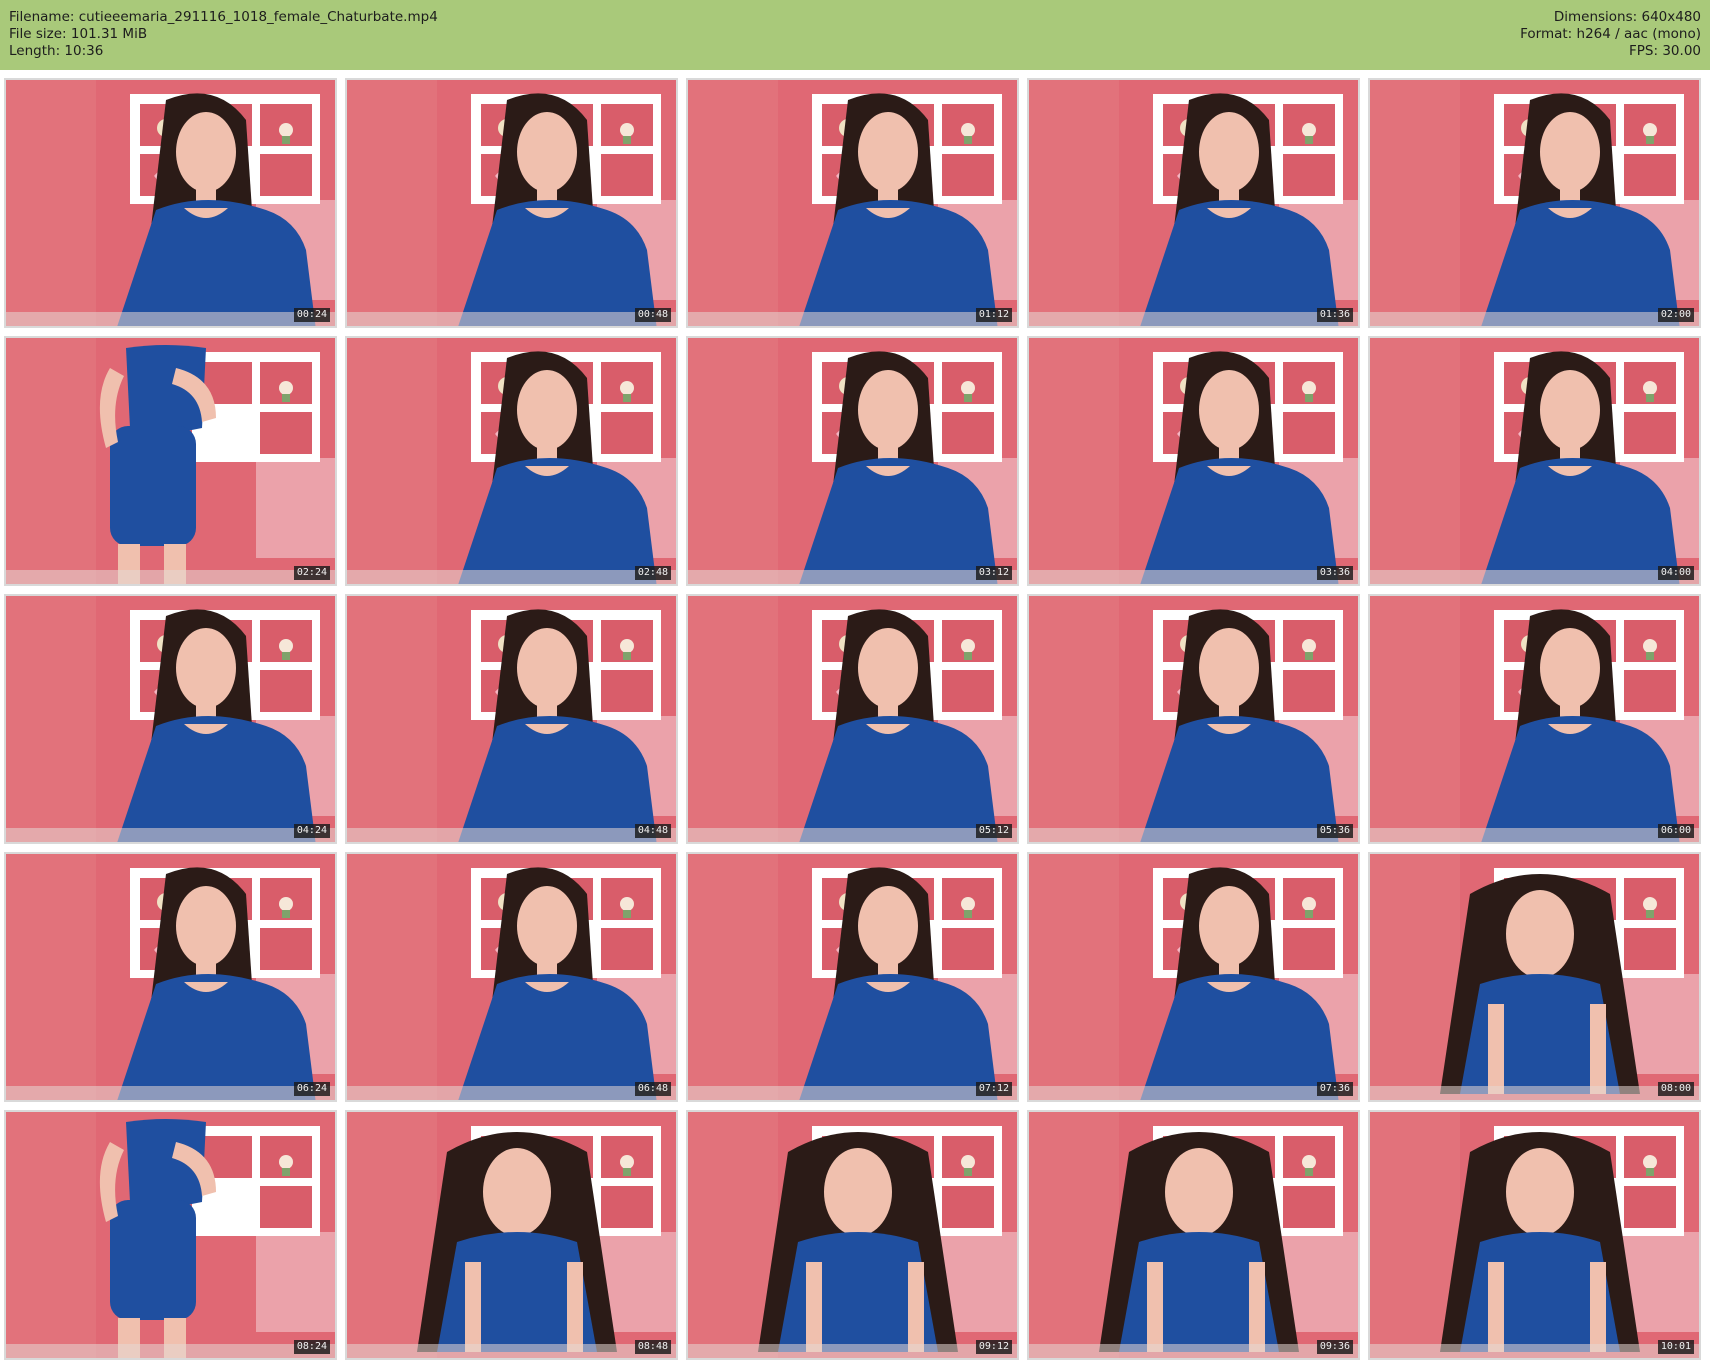  I want to click on video-thumbnail: 02:00, so click(1534, 203).